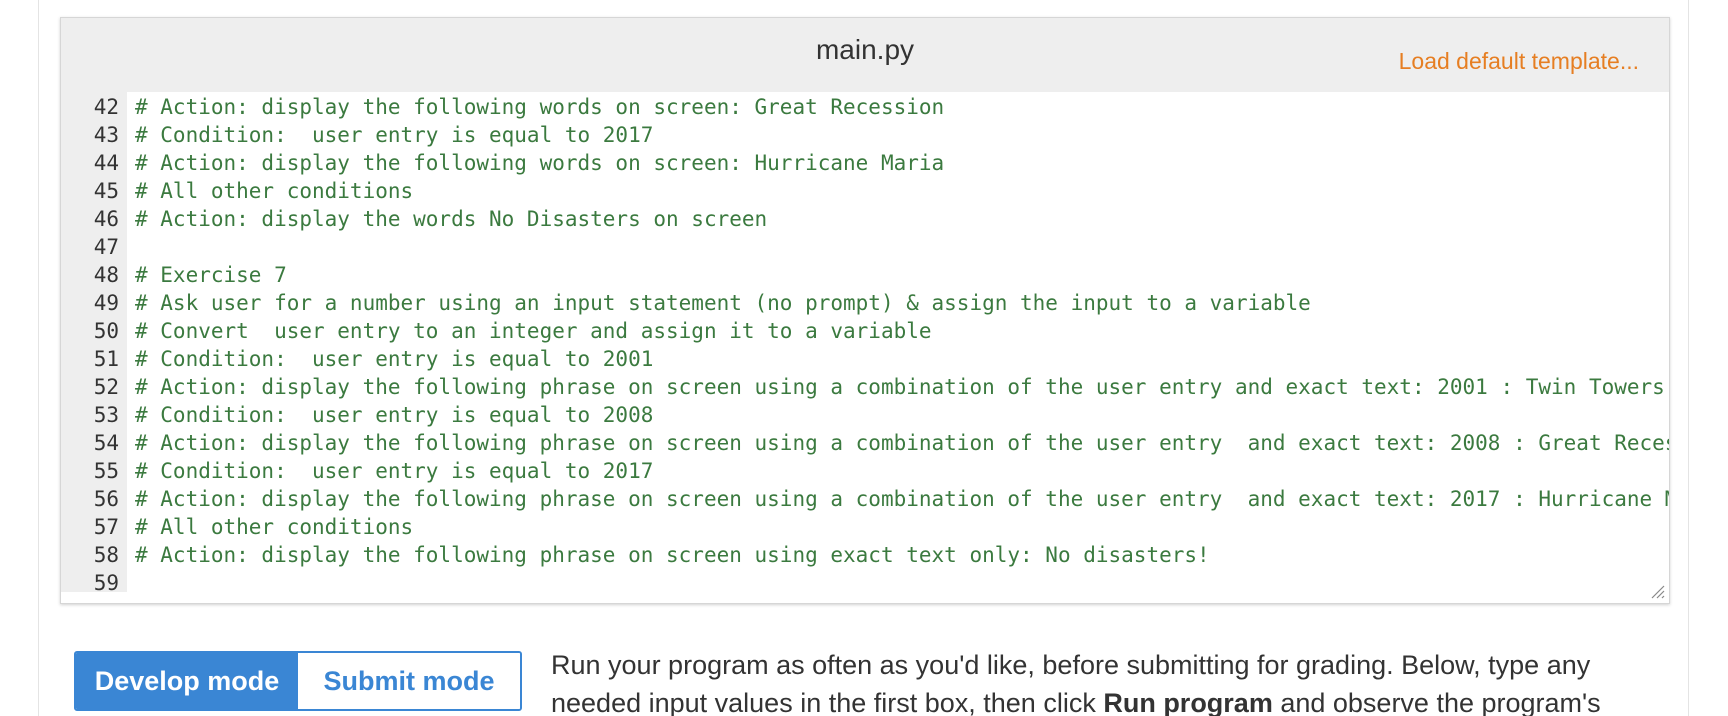 The height and width of the screenshot is (716, 1728). Describe the element at coordinates (865, 191) in the screenshot. I see `code-line: 45 # All other conditions` at that location.